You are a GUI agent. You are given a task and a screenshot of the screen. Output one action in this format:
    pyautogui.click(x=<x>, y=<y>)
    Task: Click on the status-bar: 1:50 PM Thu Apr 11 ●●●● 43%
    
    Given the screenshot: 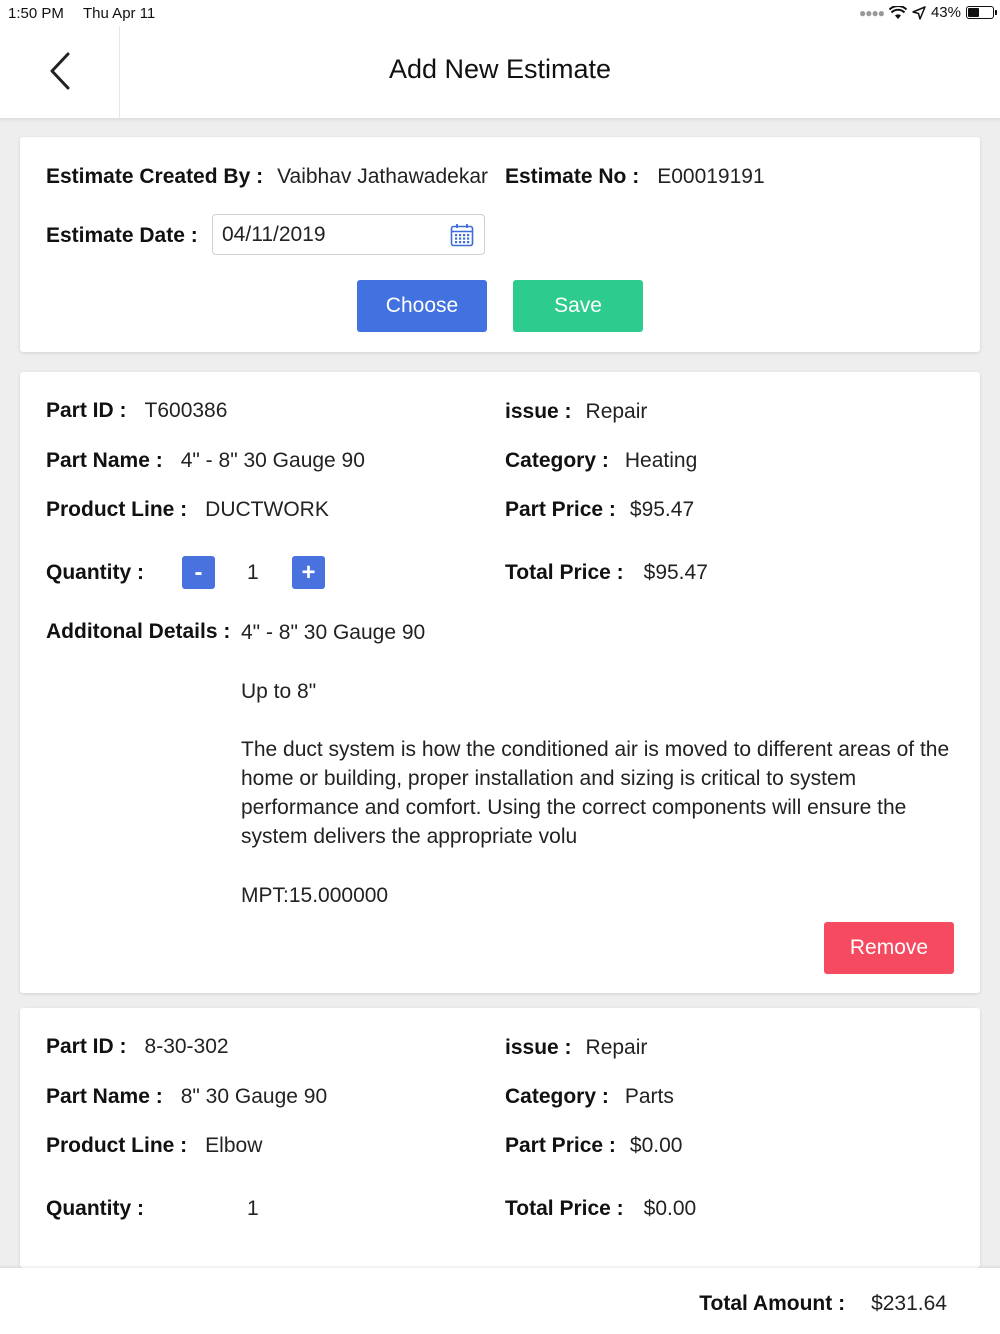 What is the action you would take?
    pyautogui.click(x=500, y=13)
    